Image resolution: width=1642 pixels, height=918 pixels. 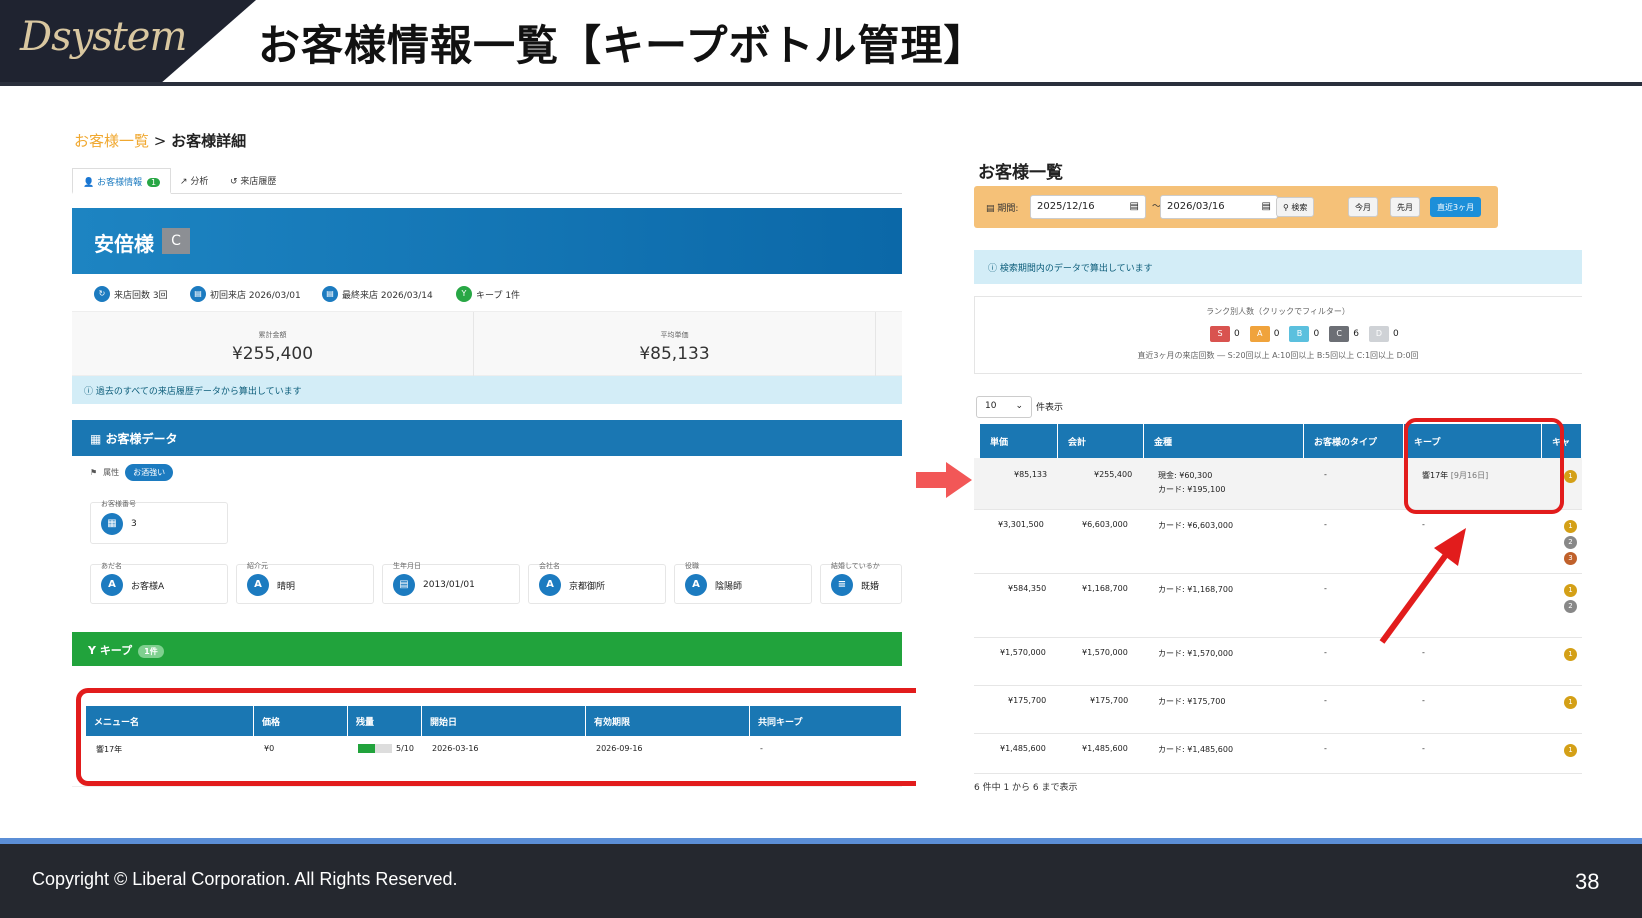 What do you see at coordinates (1278, 311) in the screenshot?
I see `rank-summary-label: ランク別人数（クリックでフィルター）` at bounding box center [1278, 311].